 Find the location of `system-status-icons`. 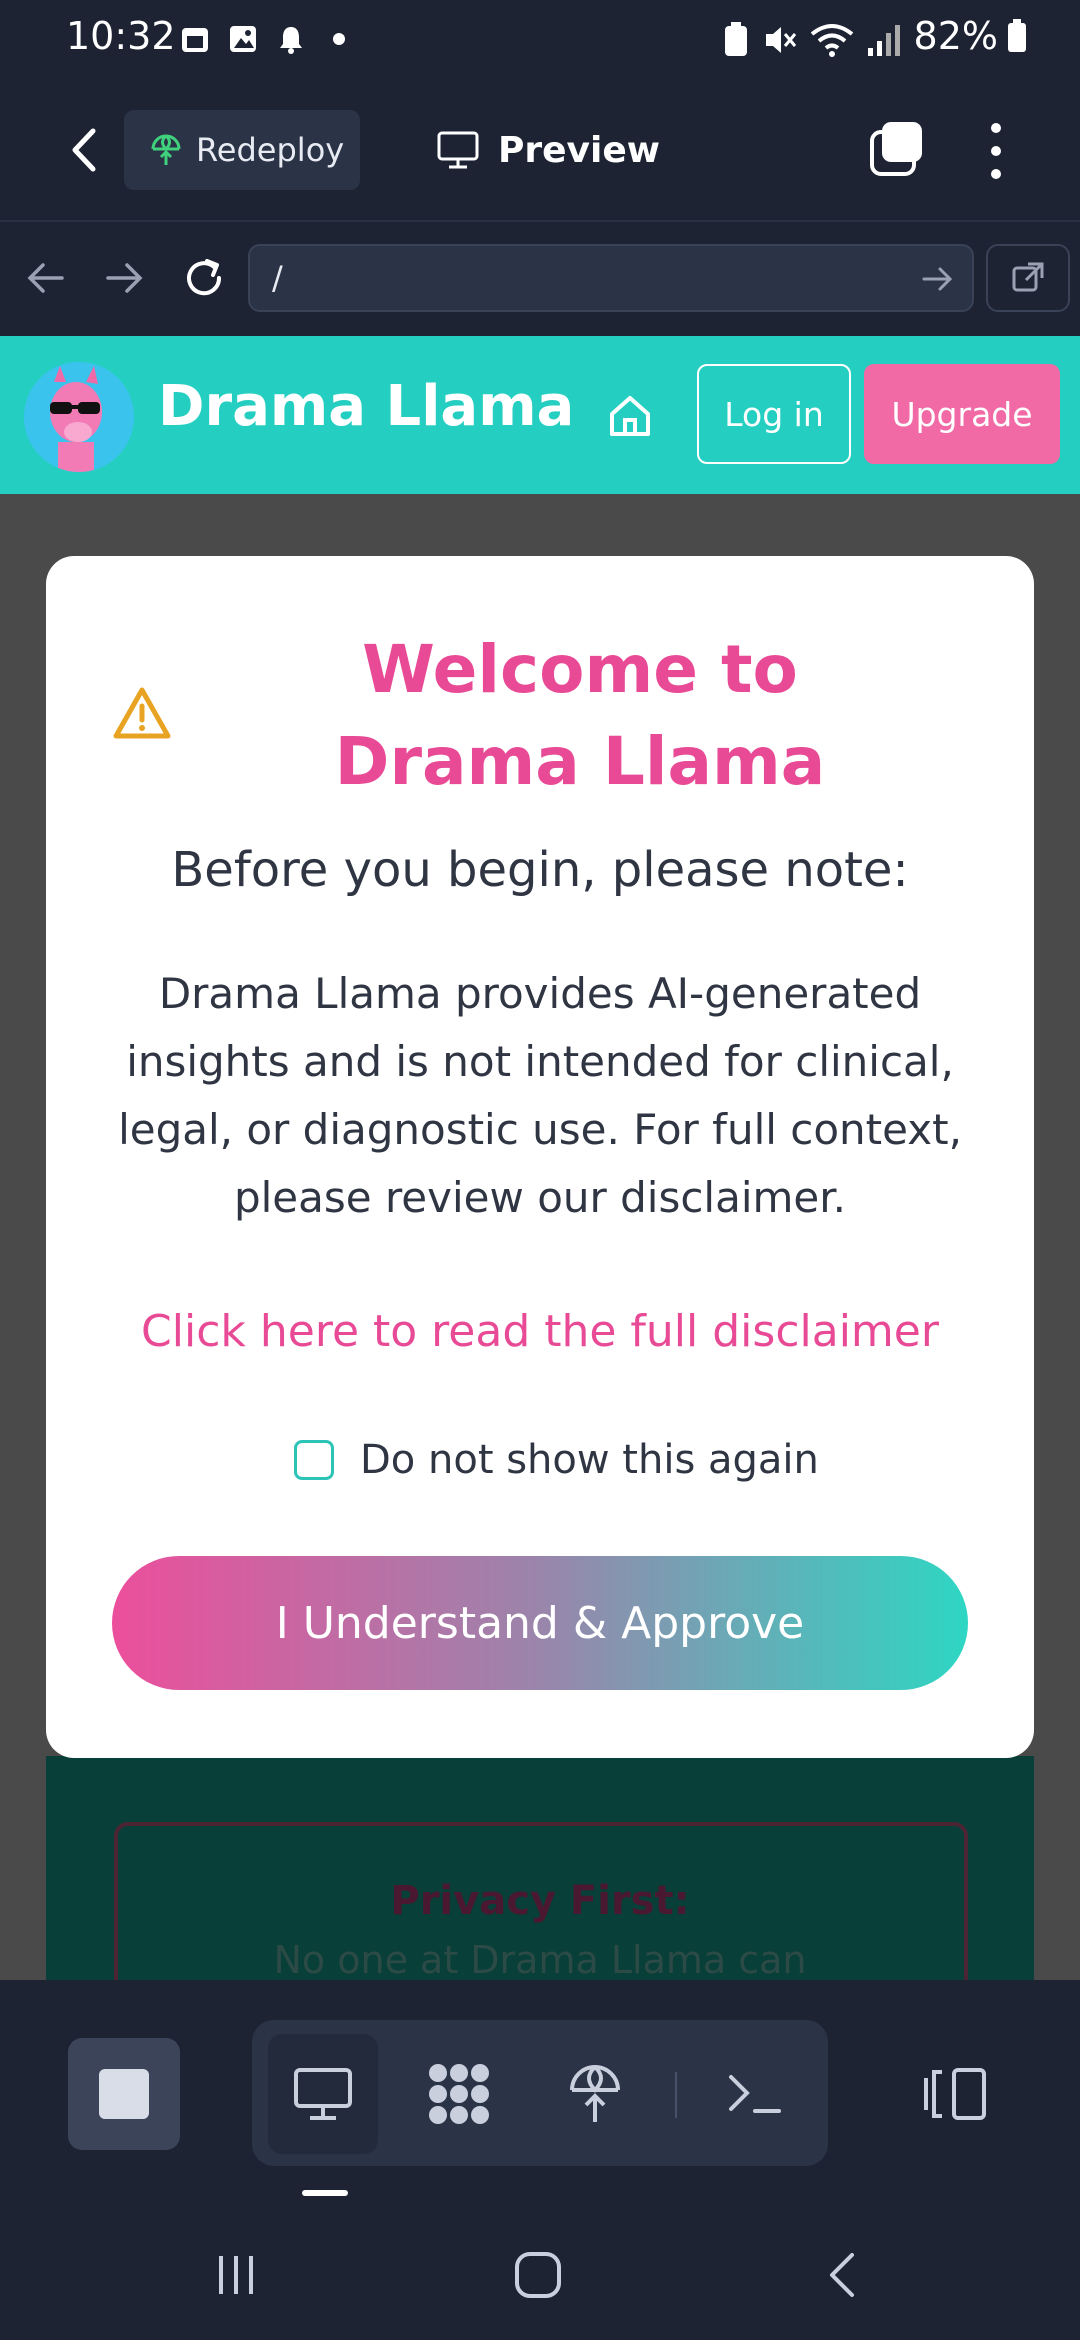

system-status-icons is located at coordinates (812, 40).